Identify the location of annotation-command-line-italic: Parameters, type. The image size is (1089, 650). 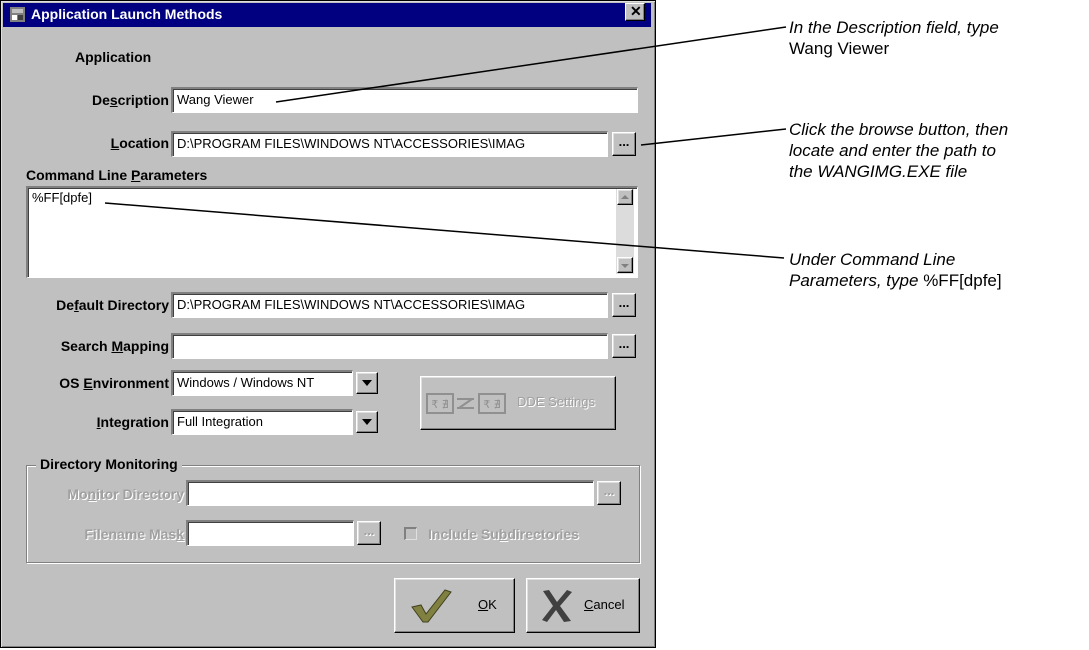
(854, 280).